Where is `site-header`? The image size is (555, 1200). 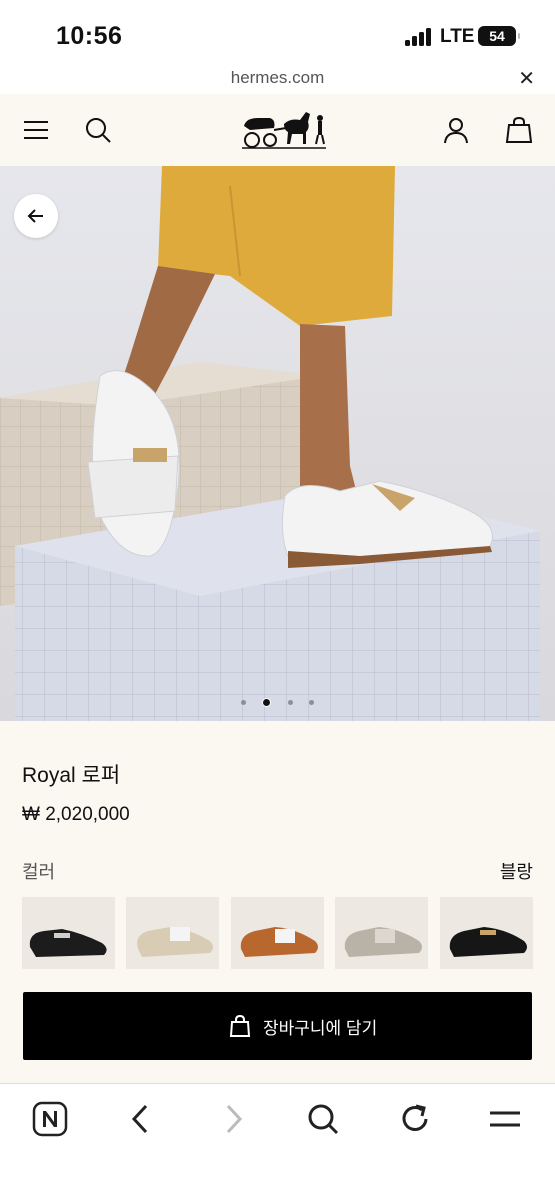
site-header is located at coordinates (277, 130).